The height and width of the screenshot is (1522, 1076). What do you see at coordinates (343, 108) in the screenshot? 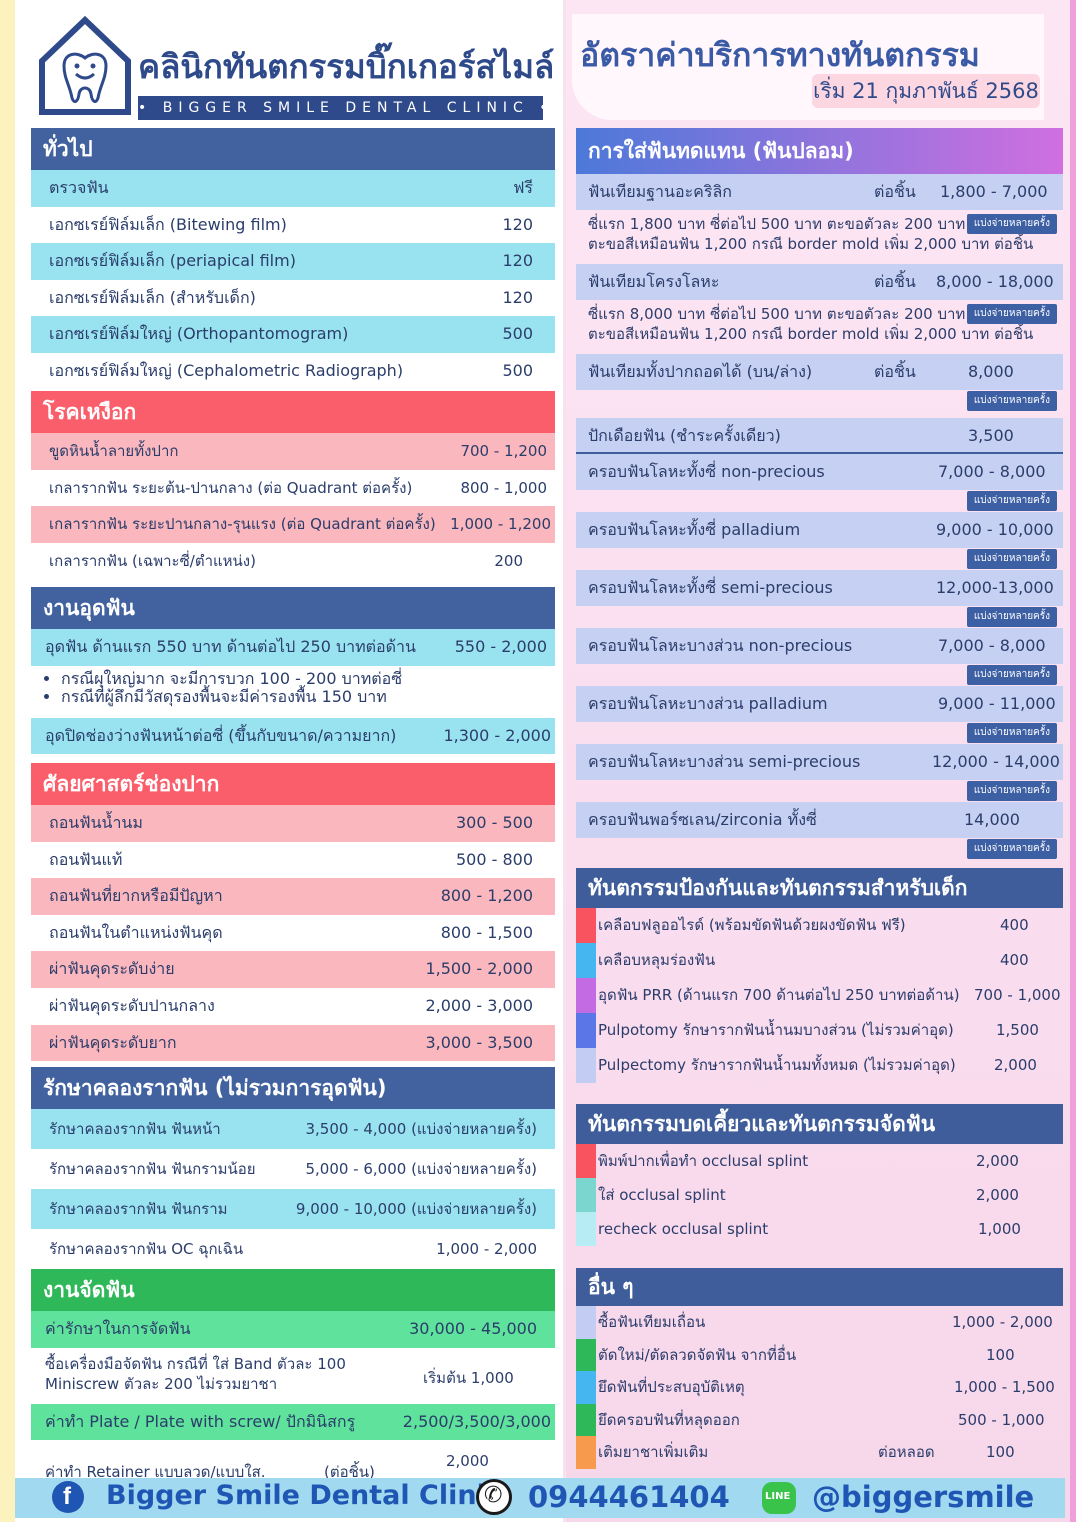
I see `clinic-name-english: • BIGGER SMILE DENTAL CLINIC •` at bounding box center [343, 108].